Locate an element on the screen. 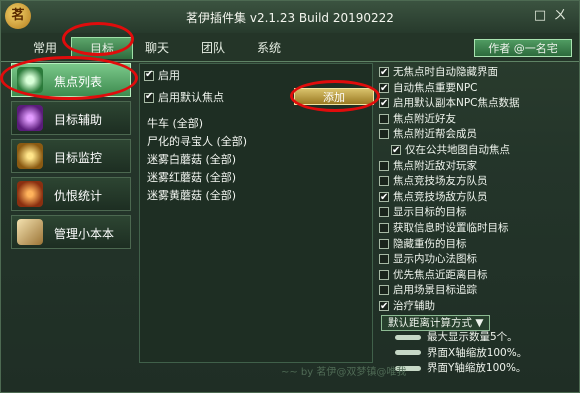 Image resolution: width=580 pixels, height=393 pixels. sidebar-item-notebook: 管理小本本 is located at coordinates (71, 232).